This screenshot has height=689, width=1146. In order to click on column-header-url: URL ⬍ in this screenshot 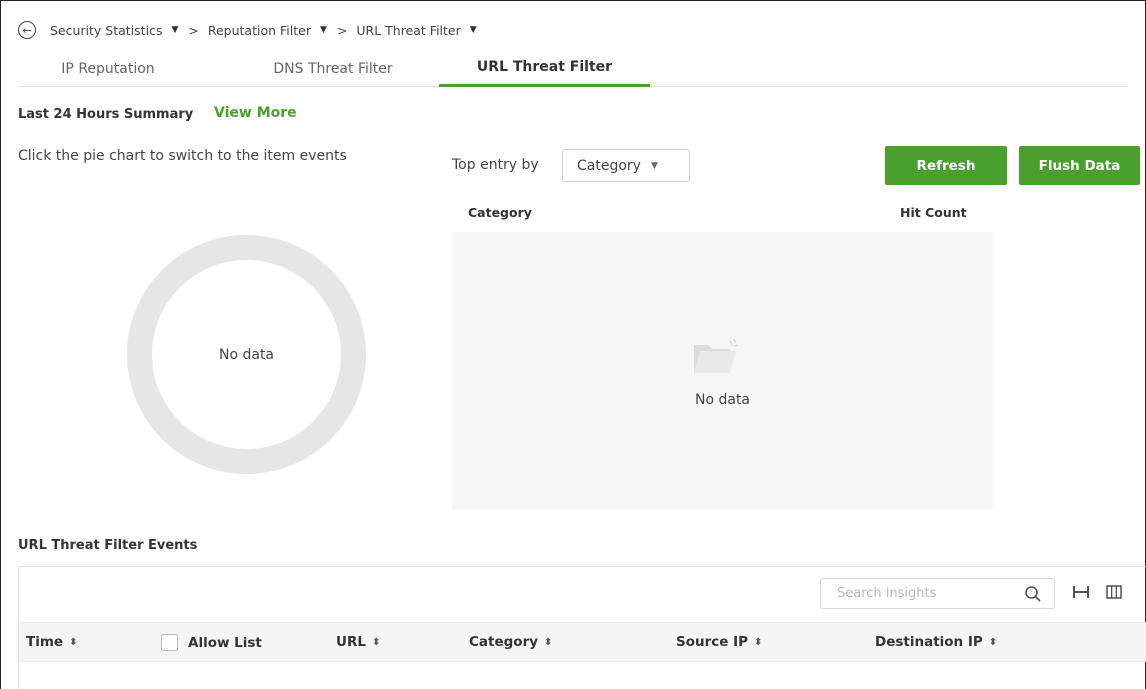, I will do `click(358, 642)`.